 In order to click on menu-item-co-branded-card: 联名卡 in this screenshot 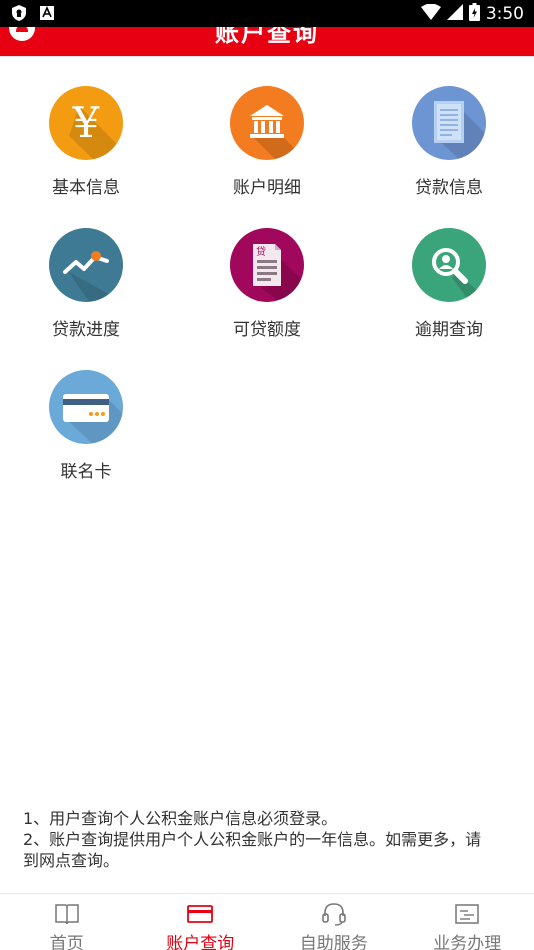, I will do `click(86, 419)`.